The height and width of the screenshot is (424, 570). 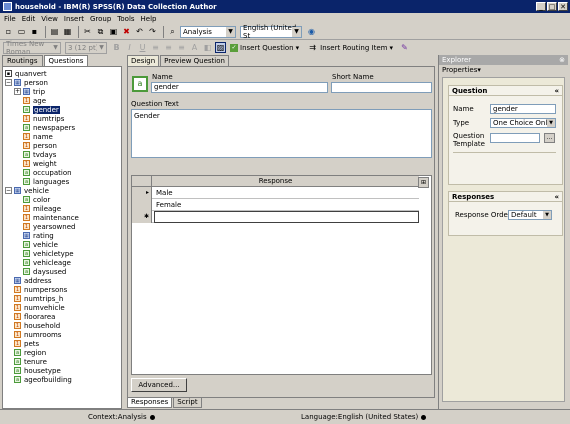 What do you see at coordinates (286, 217) in the screenshot?
I see `new-response-cell` at bounding box center [286, 217].